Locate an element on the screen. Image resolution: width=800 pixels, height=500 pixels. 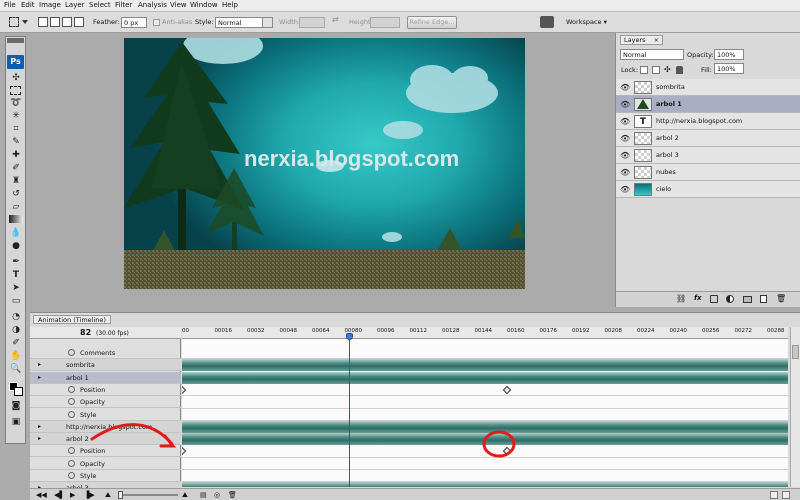
layer-row-sombrita: 👁 sombrita is located at coordinates (708, 87).